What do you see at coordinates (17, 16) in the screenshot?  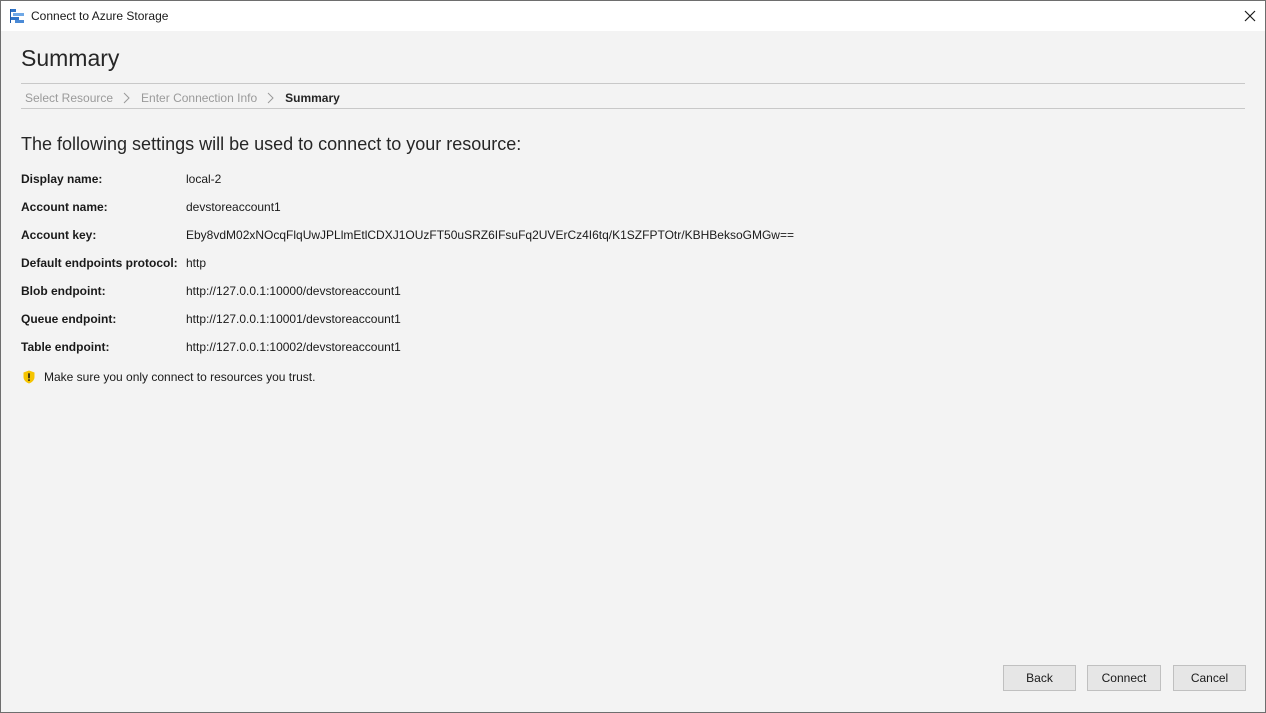 I see `storage-explorer-app-icon` at bounding box center [17, 16].